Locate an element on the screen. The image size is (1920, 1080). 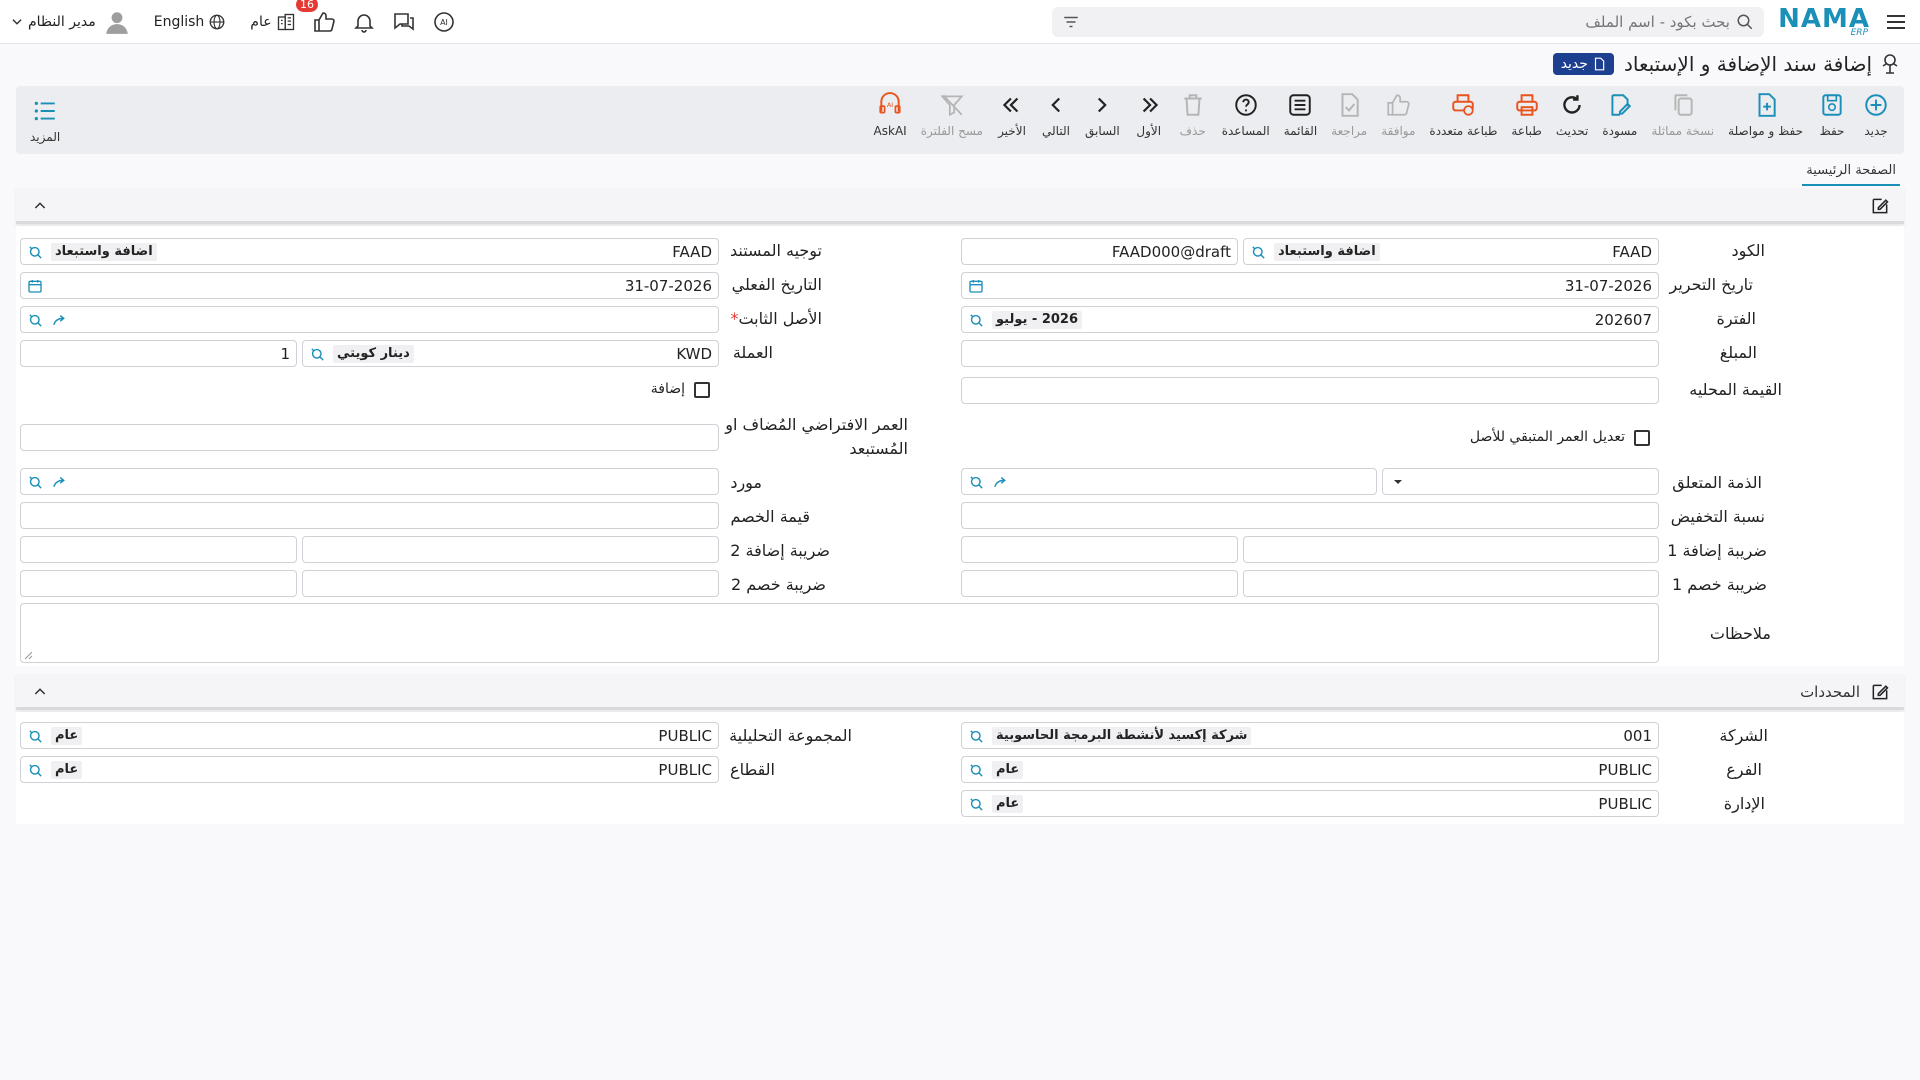
notes-textarea is located at coordinates (839, 633).